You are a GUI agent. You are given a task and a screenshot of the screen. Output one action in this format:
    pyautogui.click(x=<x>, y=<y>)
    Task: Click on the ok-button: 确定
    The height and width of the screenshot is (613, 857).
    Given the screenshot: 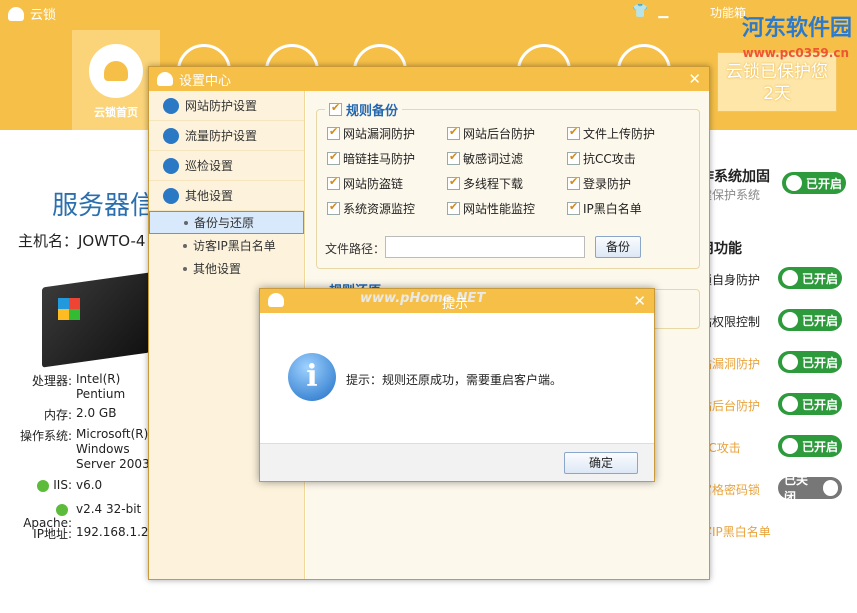 What is the action you would take?
    pyautogui.click(x=601, y=463)
    